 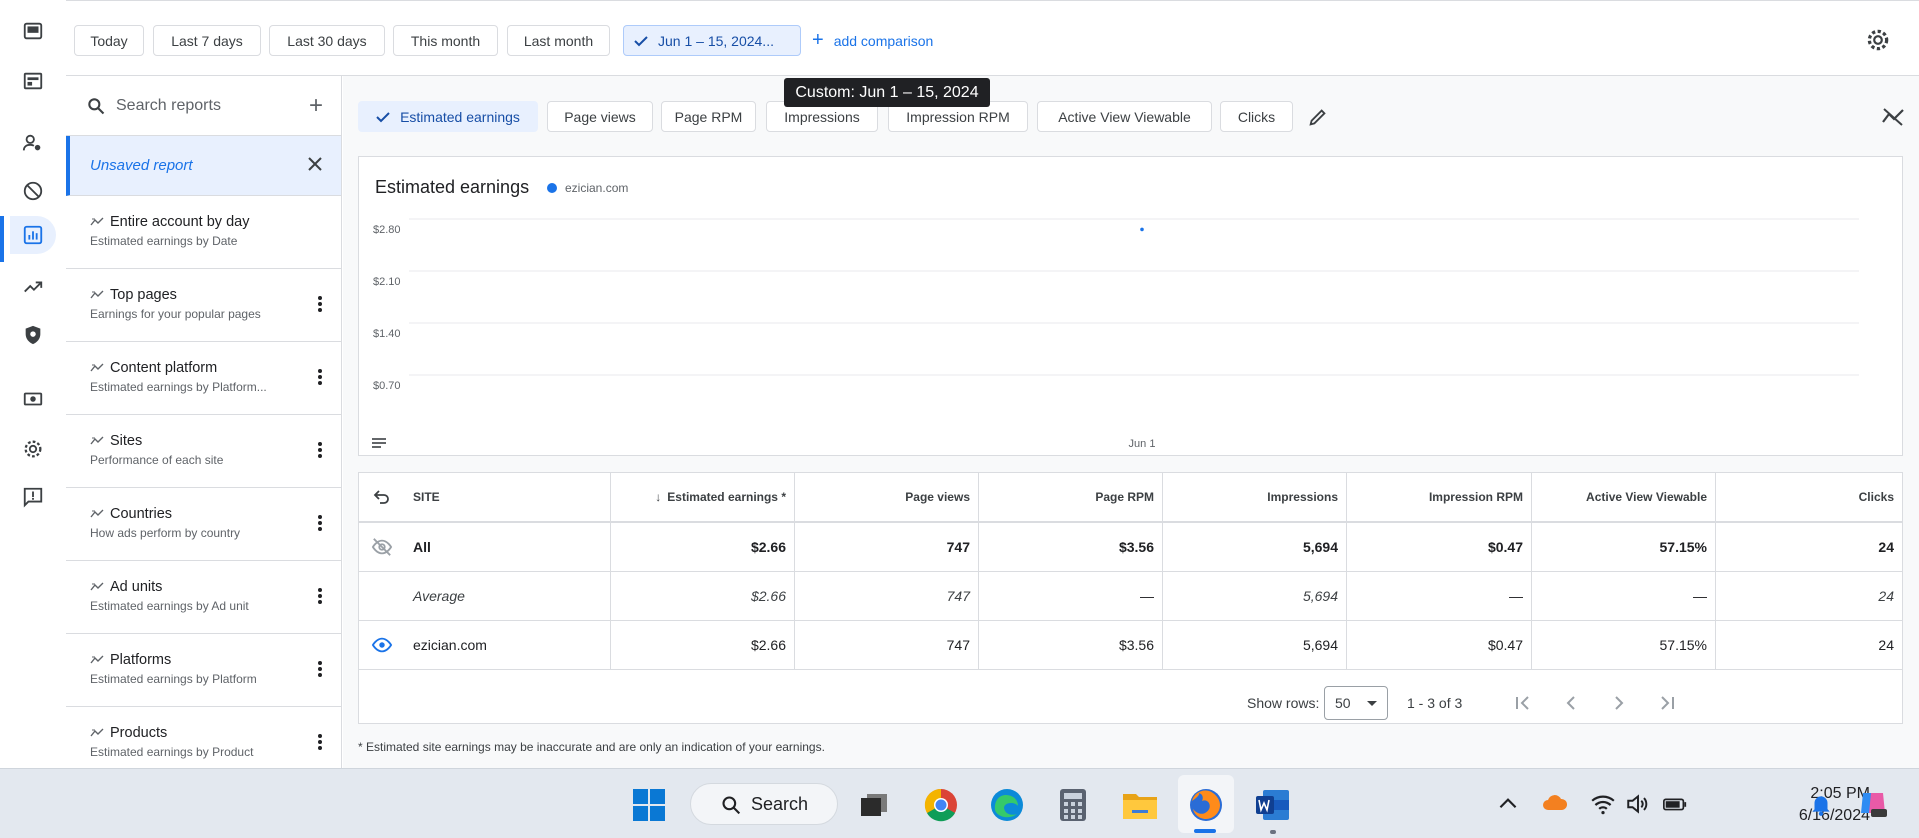 I want to click on data-point, so click(x=1142, y=229).